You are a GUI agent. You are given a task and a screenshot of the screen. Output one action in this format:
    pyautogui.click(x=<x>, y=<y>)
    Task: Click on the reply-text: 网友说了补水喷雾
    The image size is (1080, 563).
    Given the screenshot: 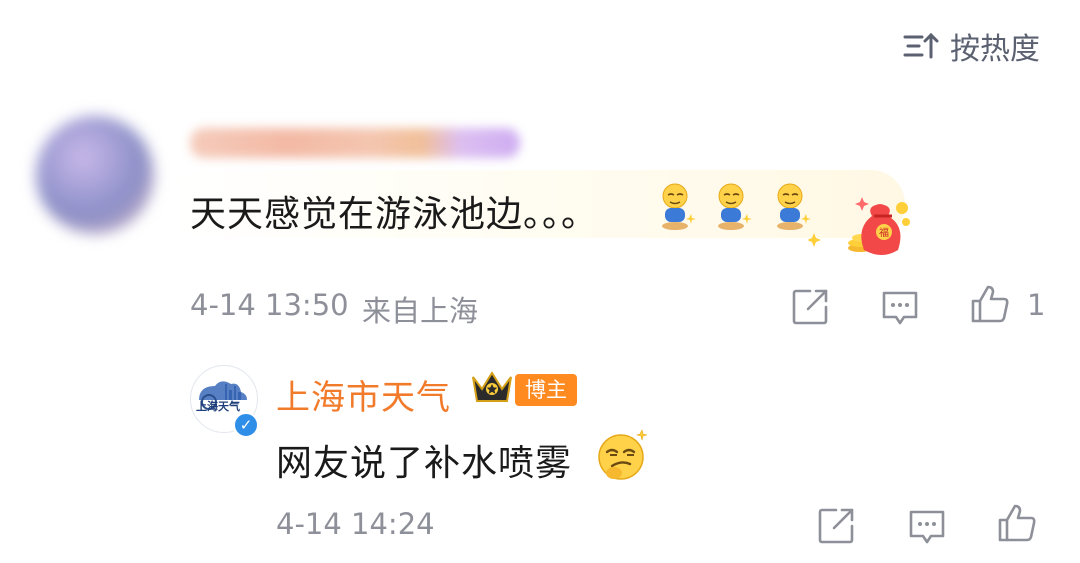 What is the action you would take?
    pyautogui.click(x=424, y=463)
    